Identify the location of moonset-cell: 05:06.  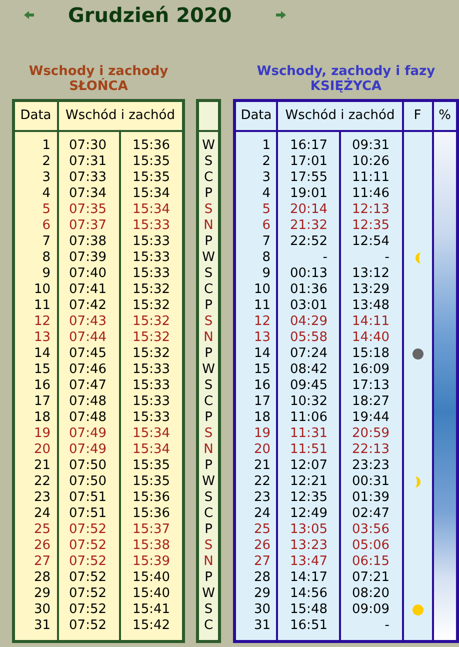
(371, 546).